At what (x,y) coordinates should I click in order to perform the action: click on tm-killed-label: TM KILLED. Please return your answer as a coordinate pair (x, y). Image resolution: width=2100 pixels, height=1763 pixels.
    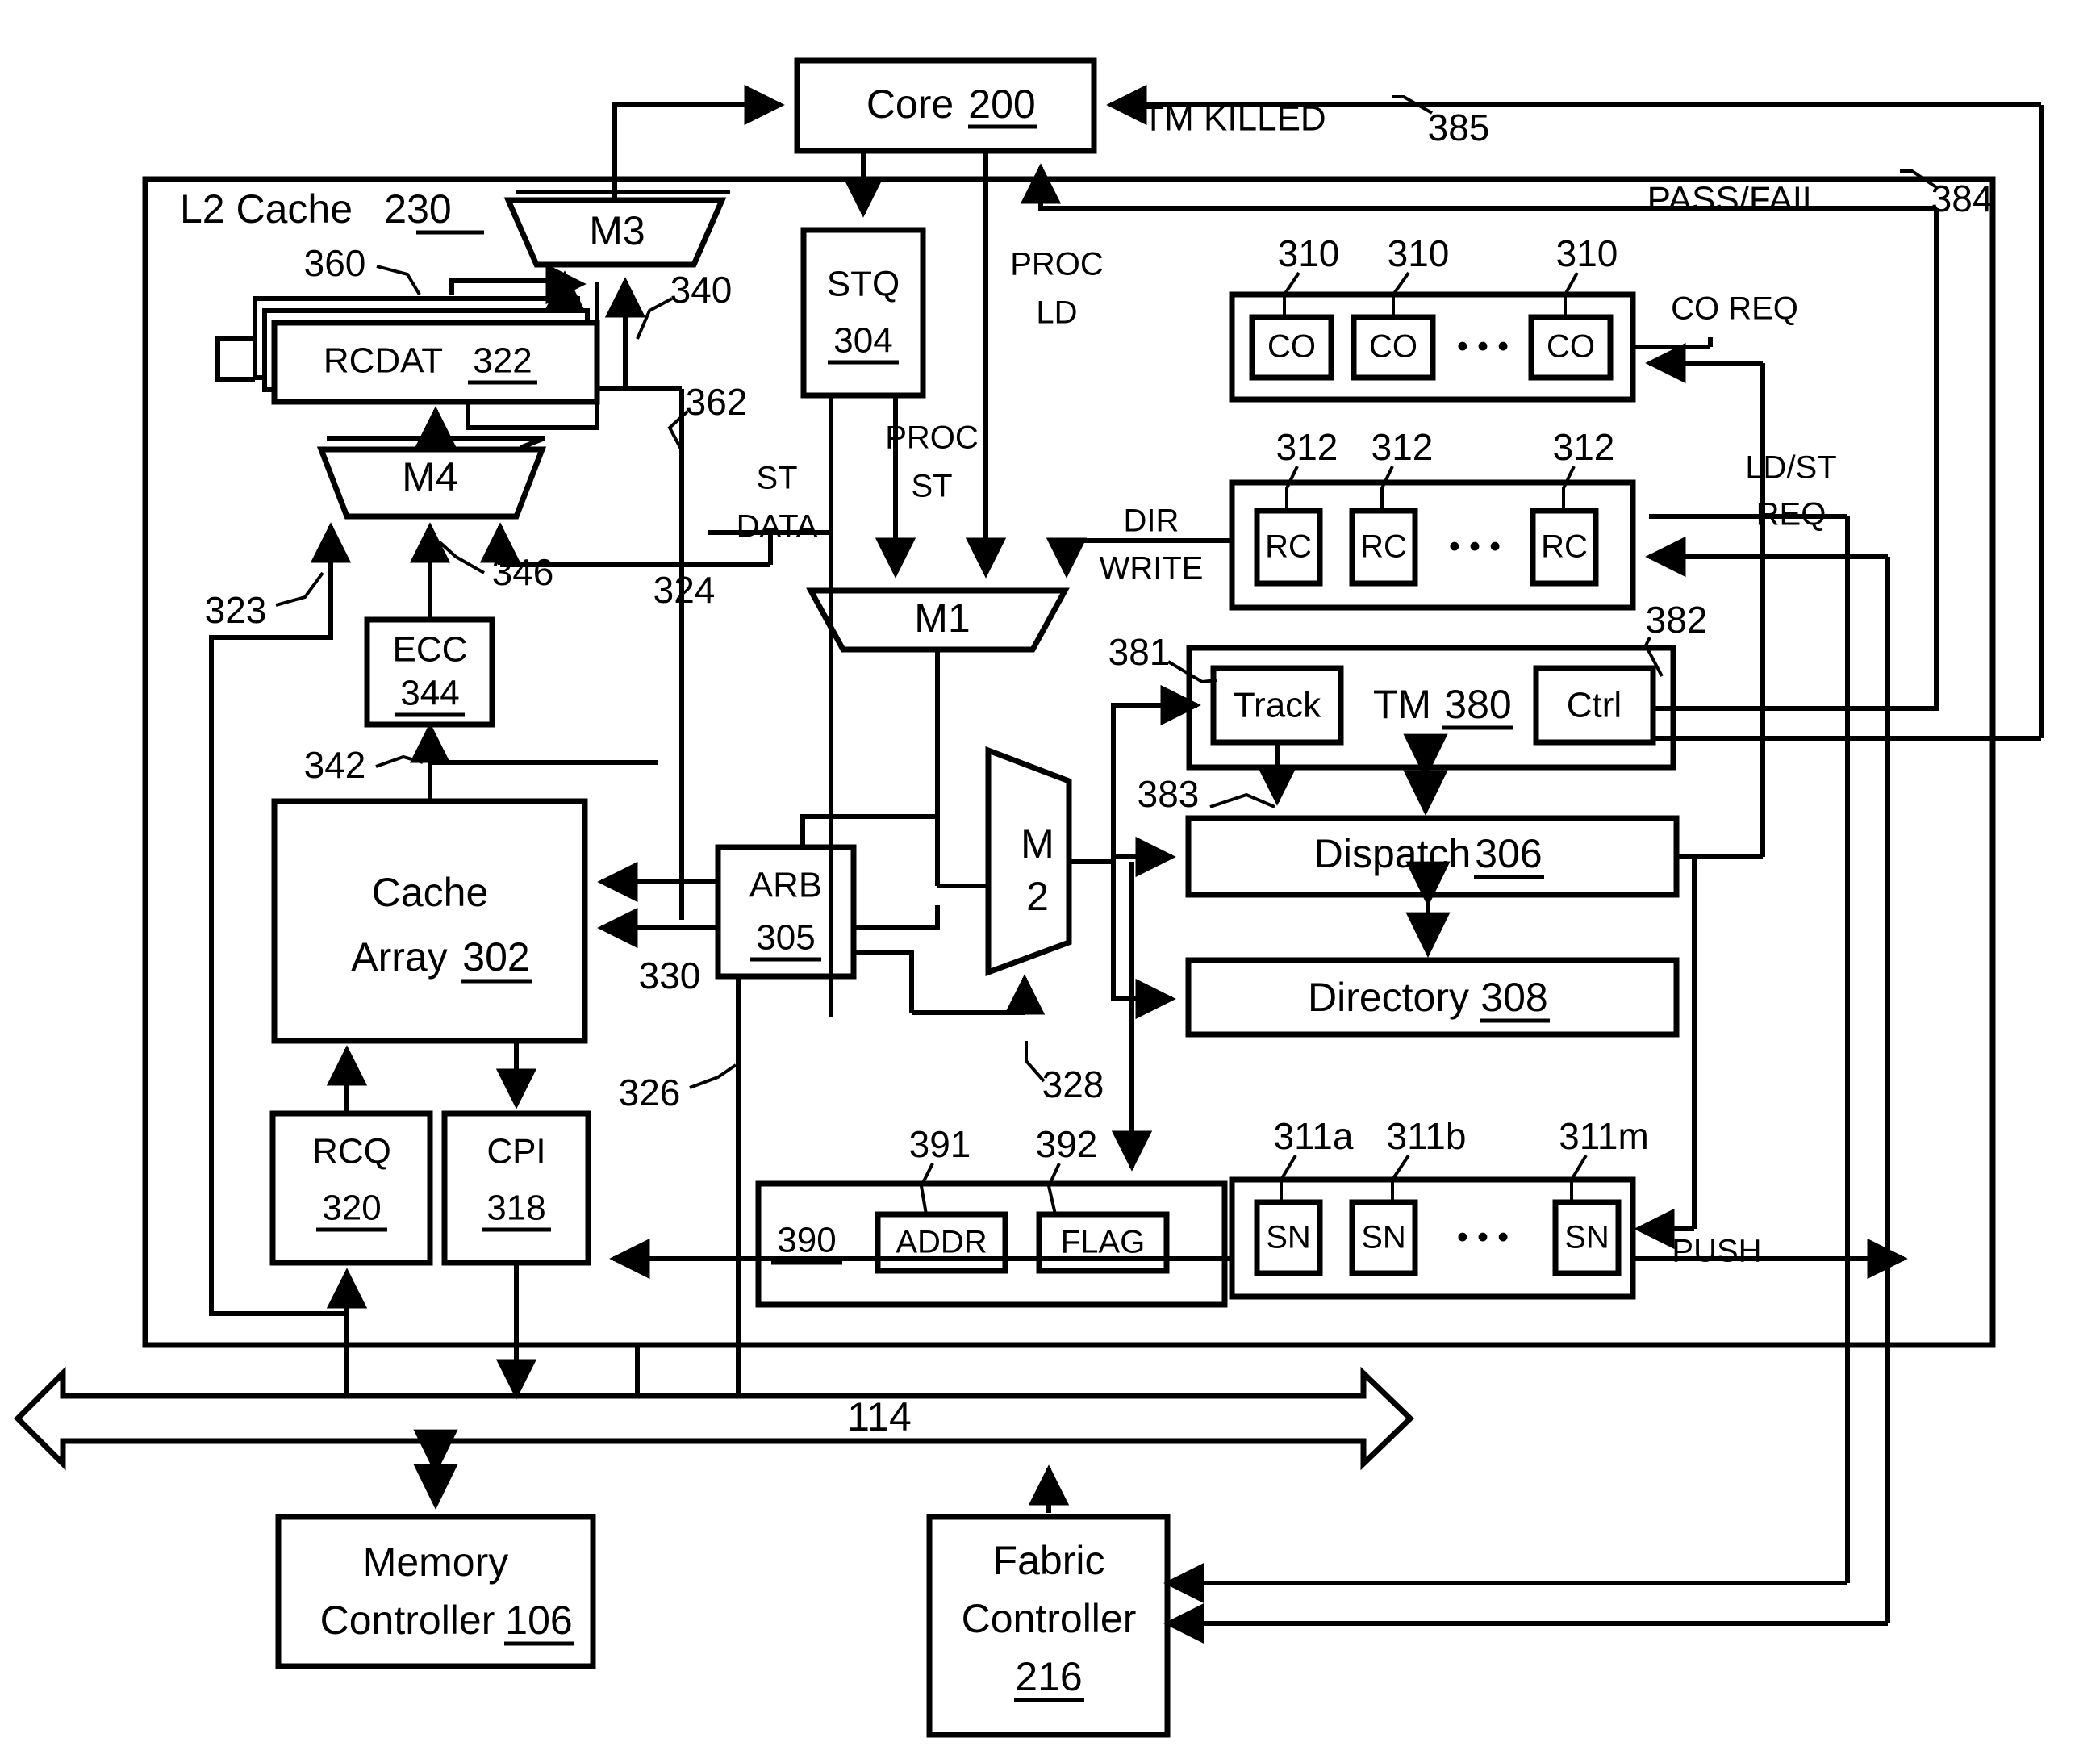
    Looking at the image, I should click on (1234, 119).